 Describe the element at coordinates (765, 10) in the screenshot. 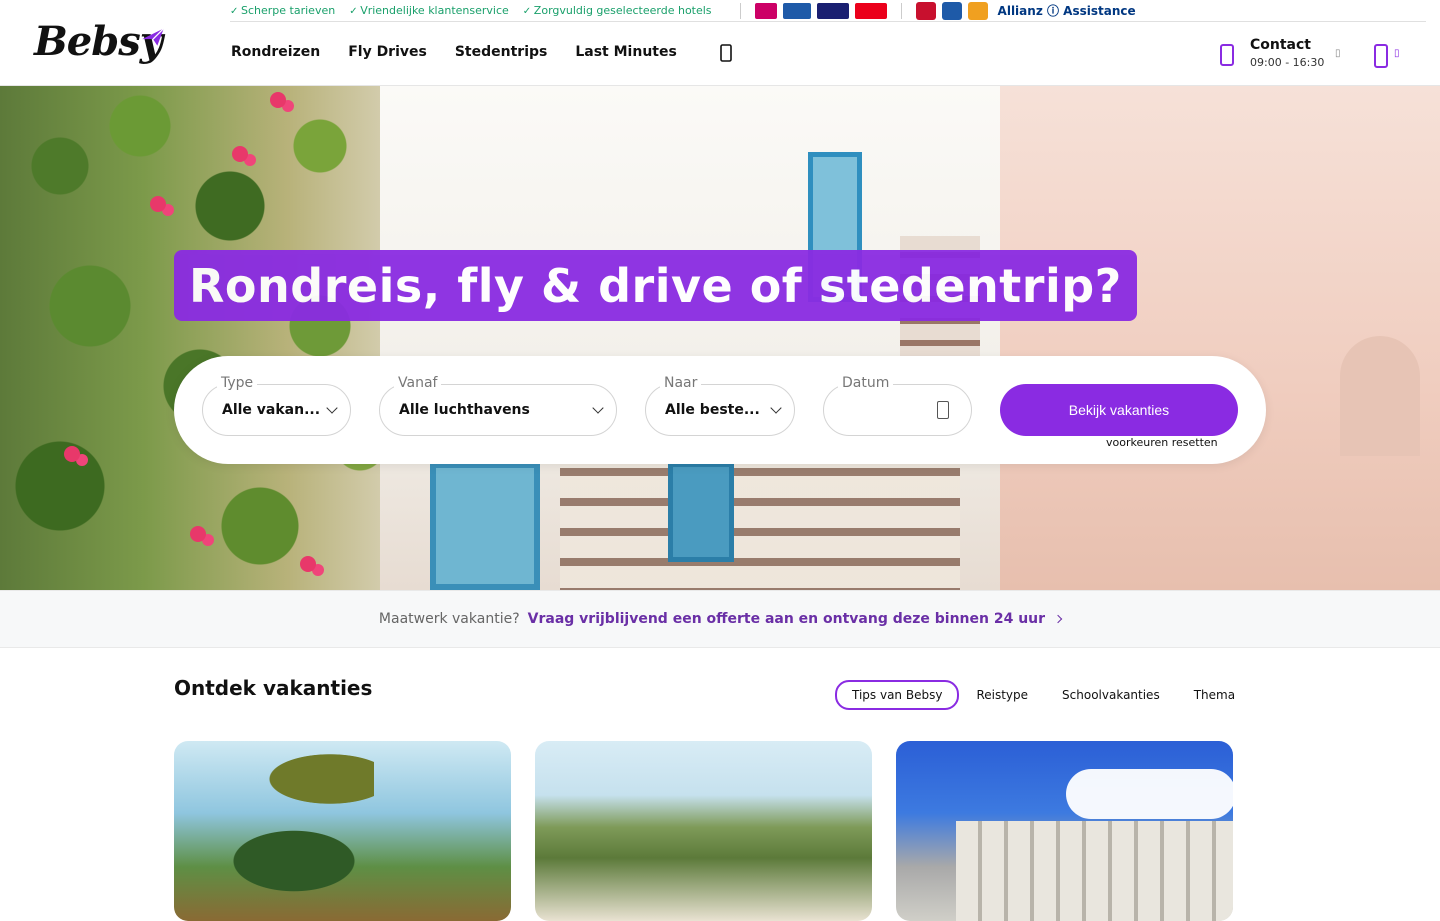

I see `ideal-icon` at that location.